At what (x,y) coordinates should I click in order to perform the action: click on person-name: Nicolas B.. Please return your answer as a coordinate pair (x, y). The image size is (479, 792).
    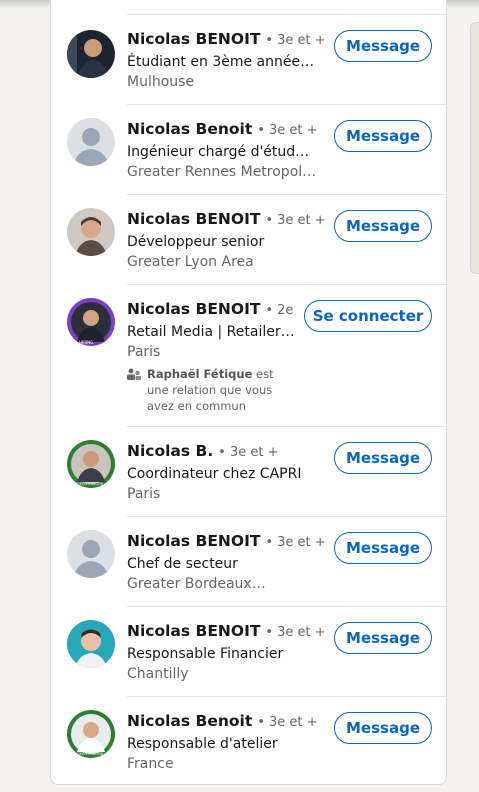
    Looking at the image, I should click on (170, 451).